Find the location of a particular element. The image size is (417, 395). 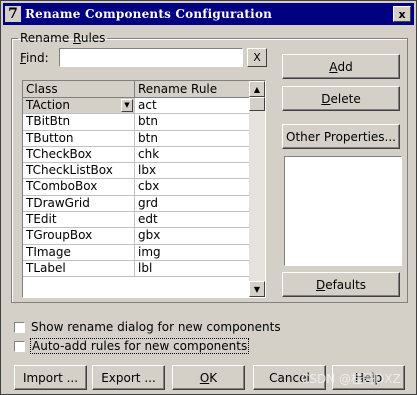

class-cell-text: TGroupBox is located at coordinates (59, 235).